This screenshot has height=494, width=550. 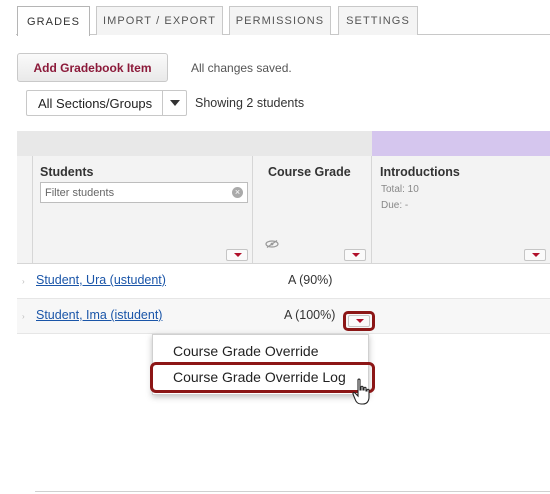 I want to click on tab-settings: SETTINGS, so click(x=378, y=20).